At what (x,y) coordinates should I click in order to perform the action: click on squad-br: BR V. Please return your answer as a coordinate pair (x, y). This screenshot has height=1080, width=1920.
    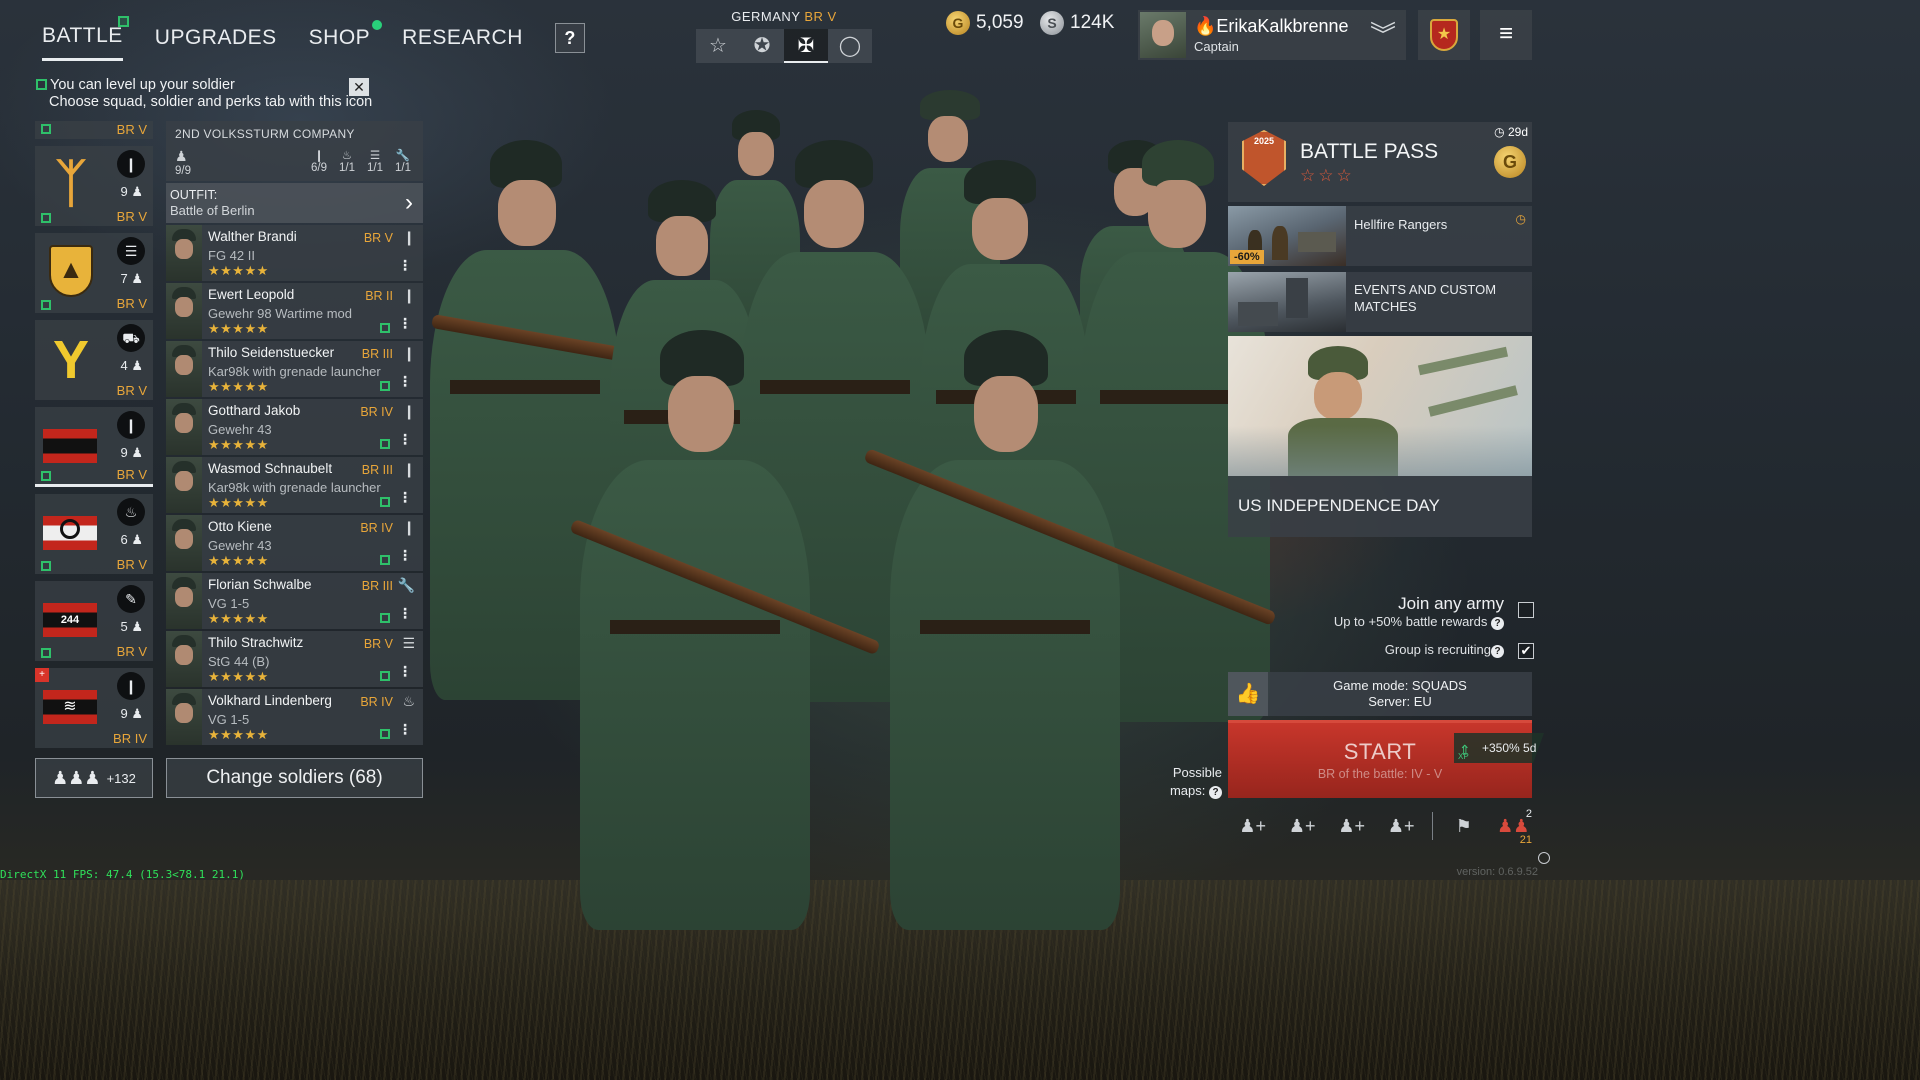
    Looking at the image, I should click on (131, 651).